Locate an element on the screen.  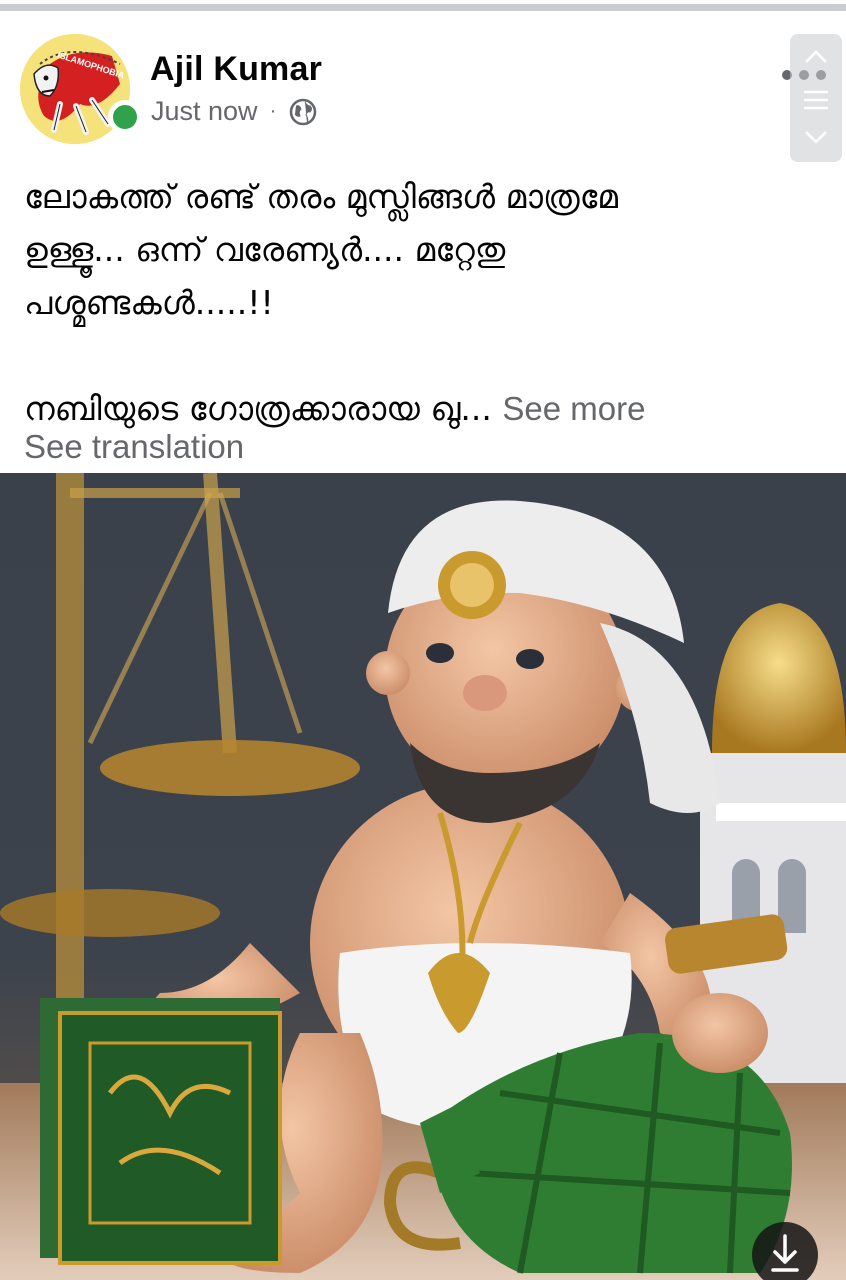
online-status-icon is located at coordinates (125, 117).